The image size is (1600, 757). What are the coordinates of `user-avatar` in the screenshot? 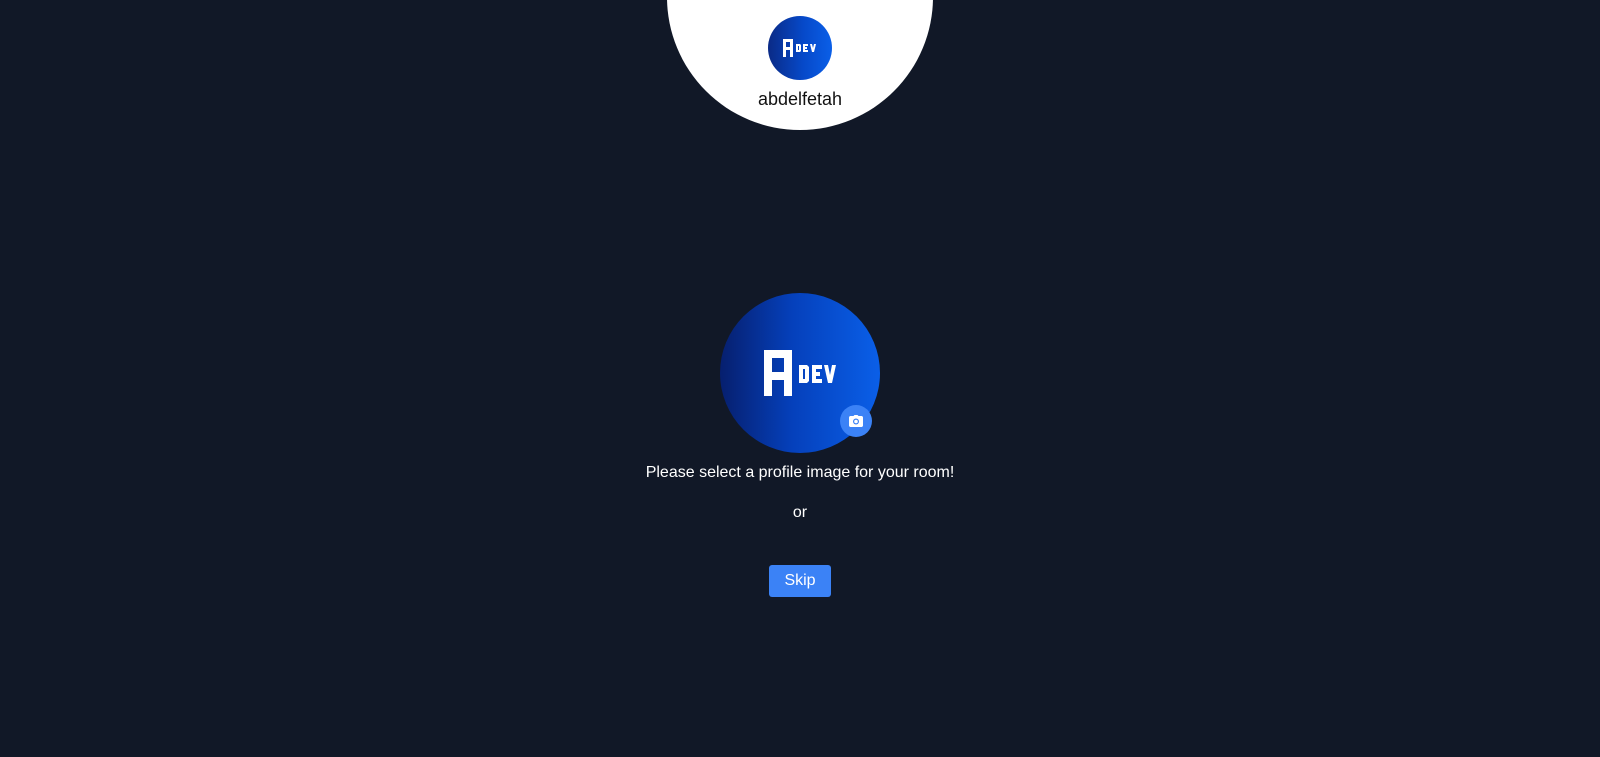 It's located at (800, 48).